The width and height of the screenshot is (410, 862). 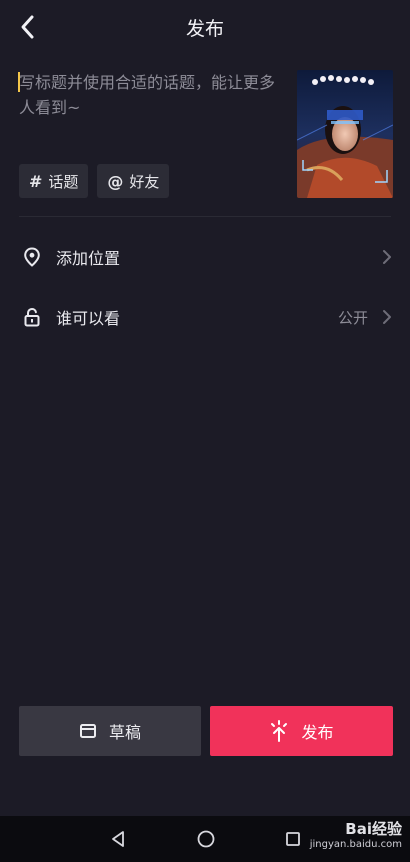 I want to click on triangle-back-icon, so click(x=118, y=839).